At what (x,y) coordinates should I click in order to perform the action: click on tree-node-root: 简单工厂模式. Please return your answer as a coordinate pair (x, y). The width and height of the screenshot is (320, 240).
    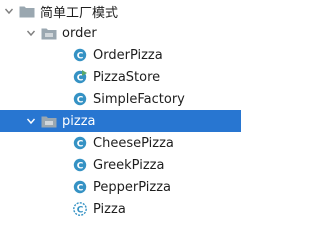
    Looking at the image, I should click on (109, 11).